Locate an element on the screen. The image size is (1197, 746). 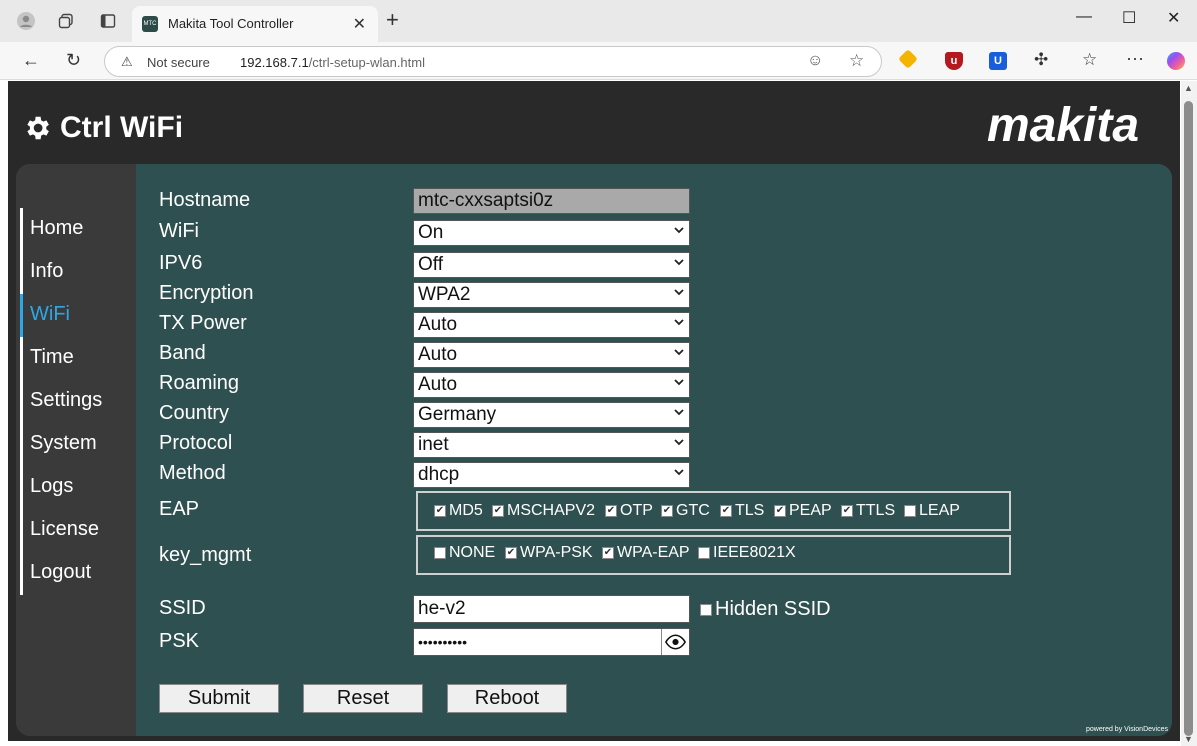
ssid-label: SSID is located at coordinates (182, 608).